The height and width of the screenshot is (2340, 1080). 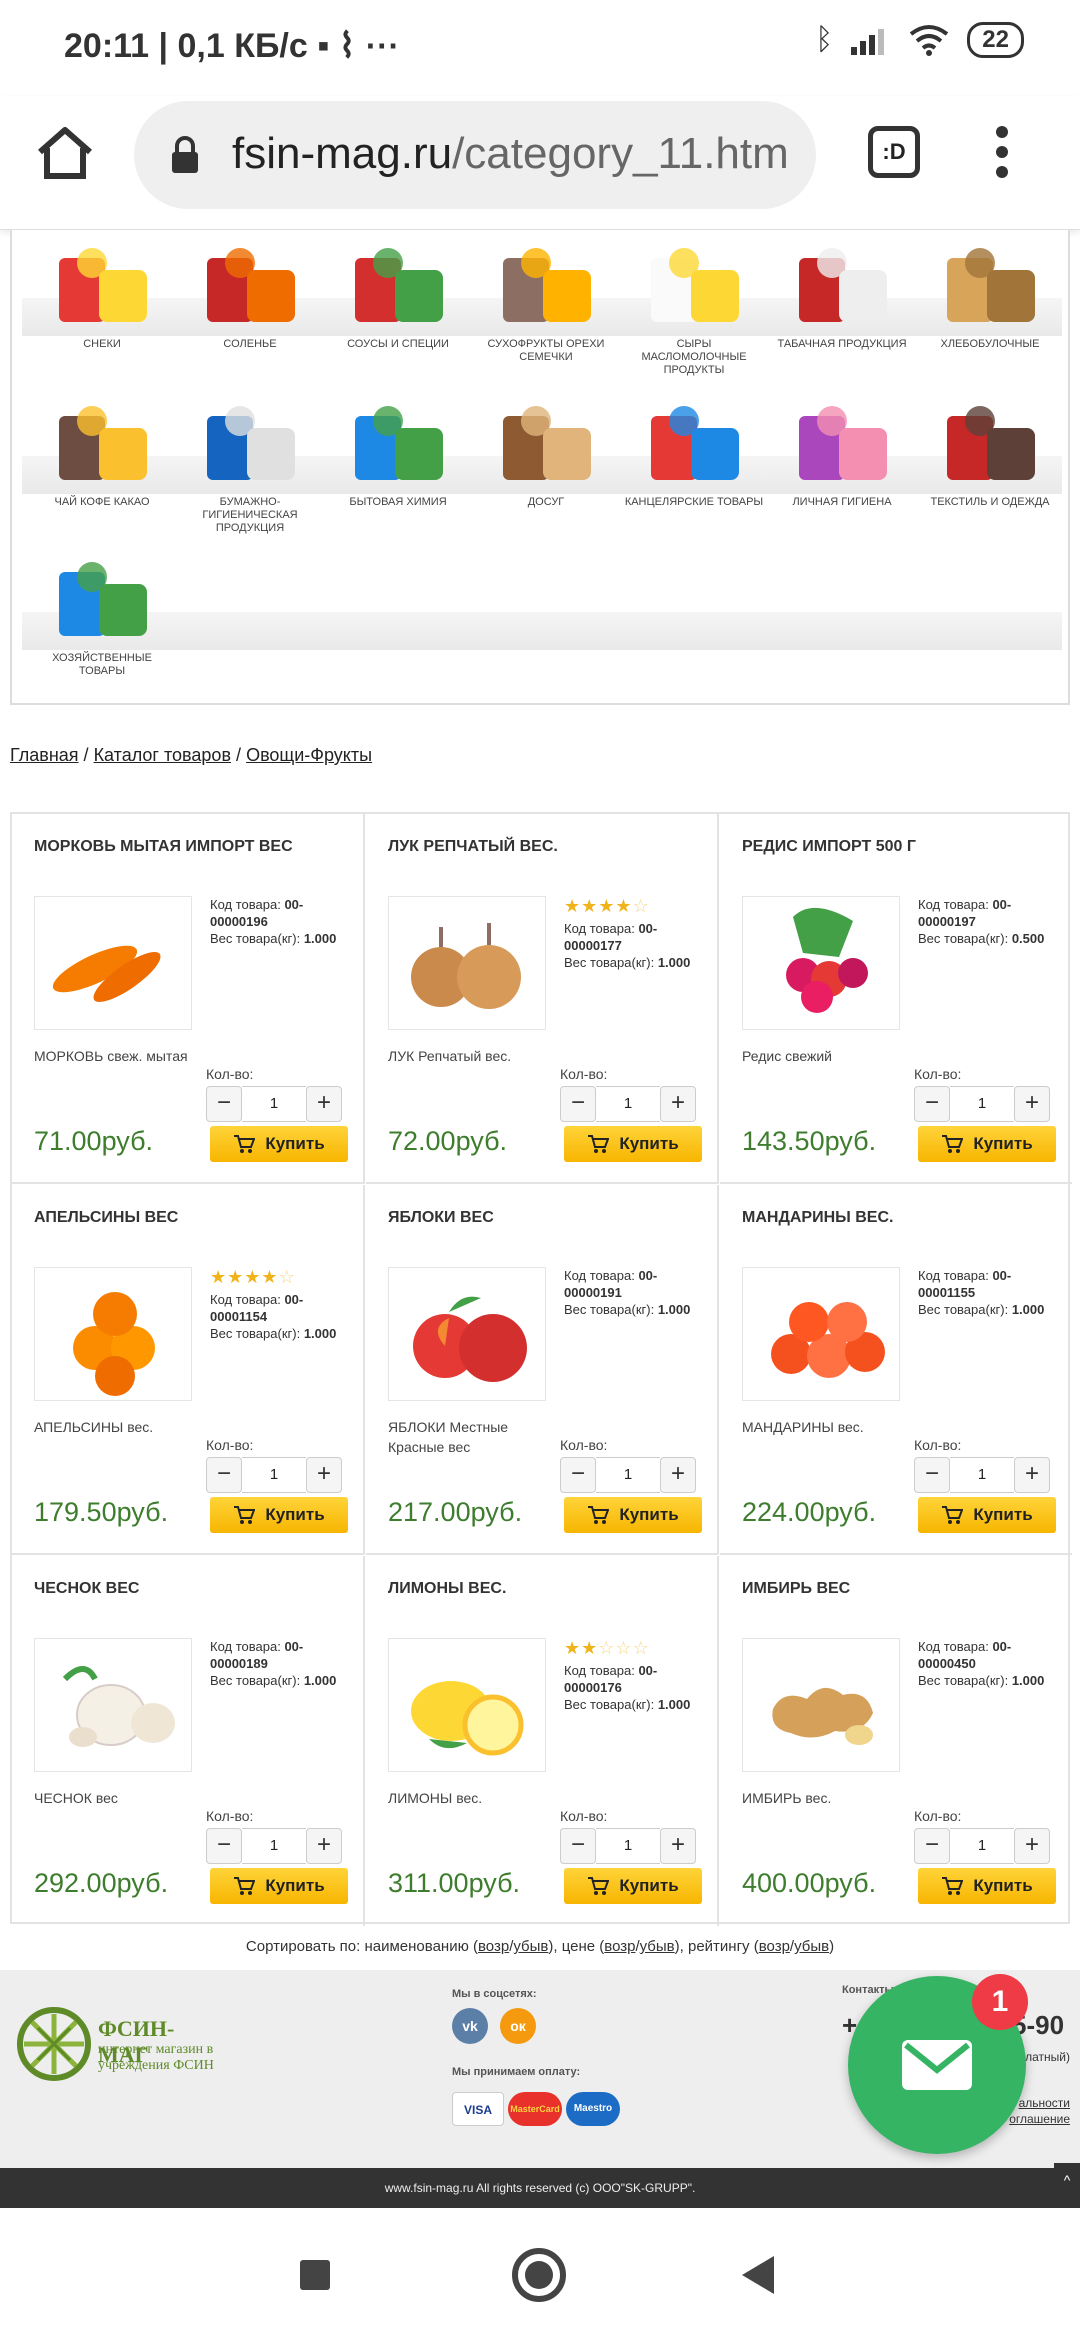 What do you see at coordinates (518, 2026) in the screenshot?
I see `odnoklassniki-icon: ок` at bounding box center [518, 2026].